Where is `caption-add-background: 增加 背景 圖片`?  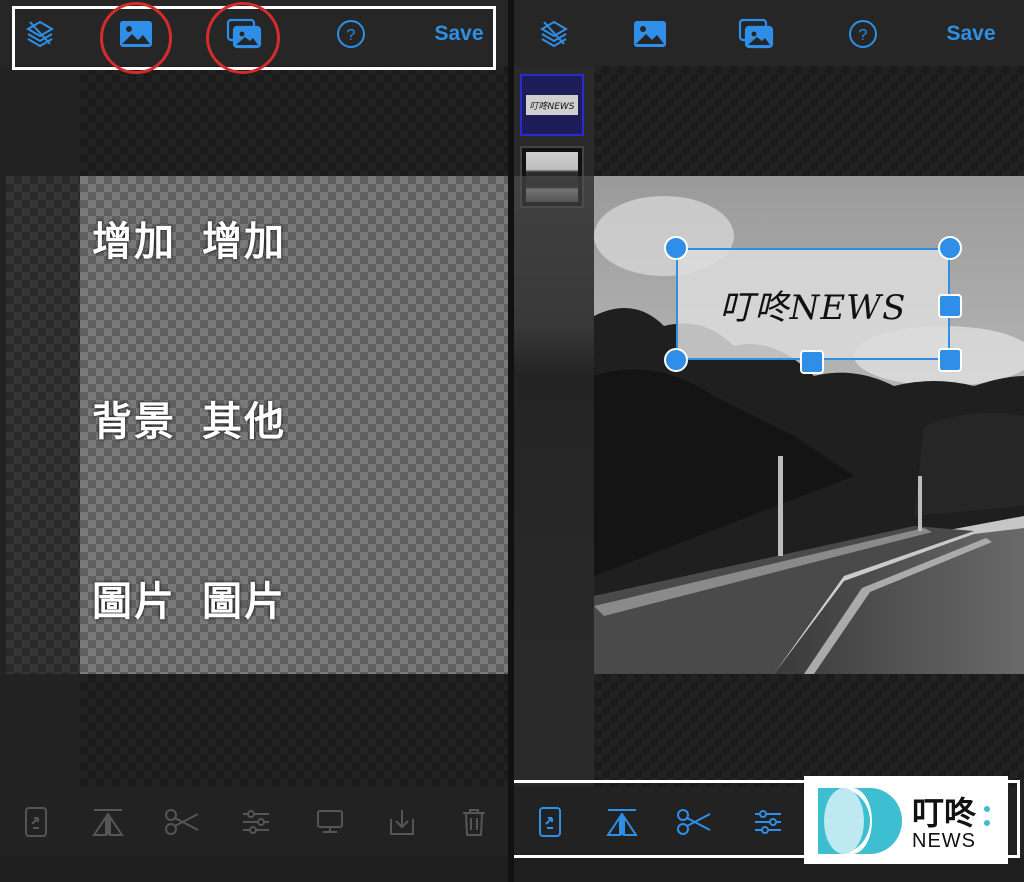
caption-add-background: 增加 背景 圖片 is located at coordinates (134, 422).